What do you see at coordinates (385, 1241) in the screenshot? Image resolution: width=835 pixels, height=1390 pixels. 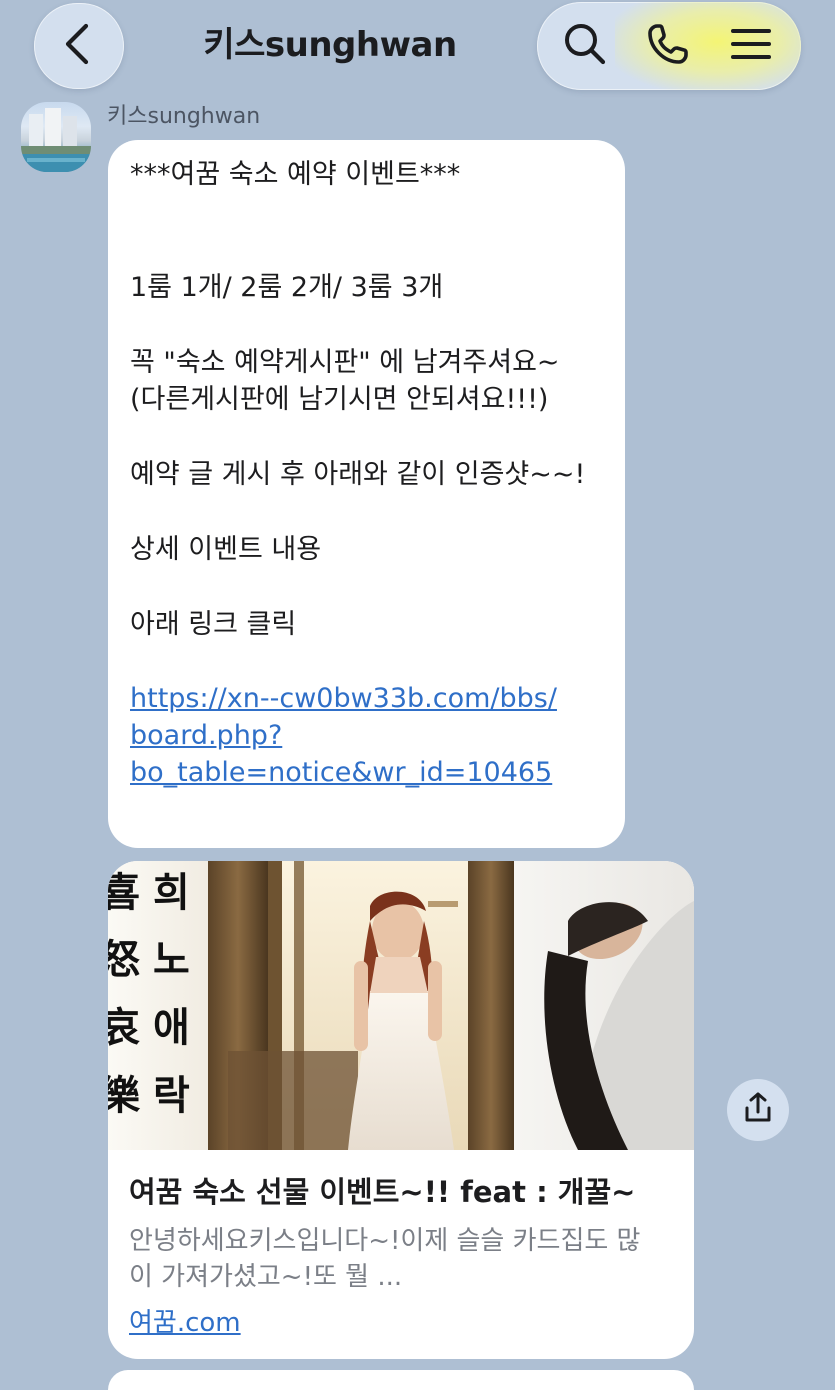 I see `description-line: 안녕하세요키스입니다~!이제 슬슬 카드집도 많` at bounding box center [385, 1241].